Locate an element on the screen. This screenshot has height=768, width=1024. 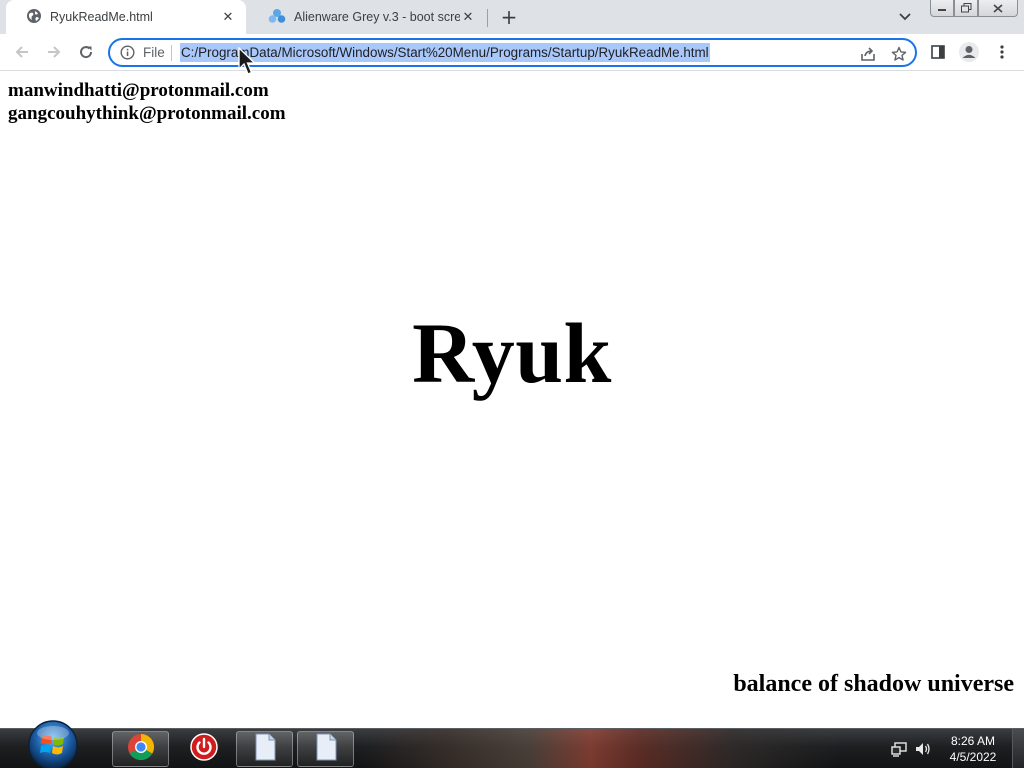
profile-avatar-icon is located at coordinates (969, 52).